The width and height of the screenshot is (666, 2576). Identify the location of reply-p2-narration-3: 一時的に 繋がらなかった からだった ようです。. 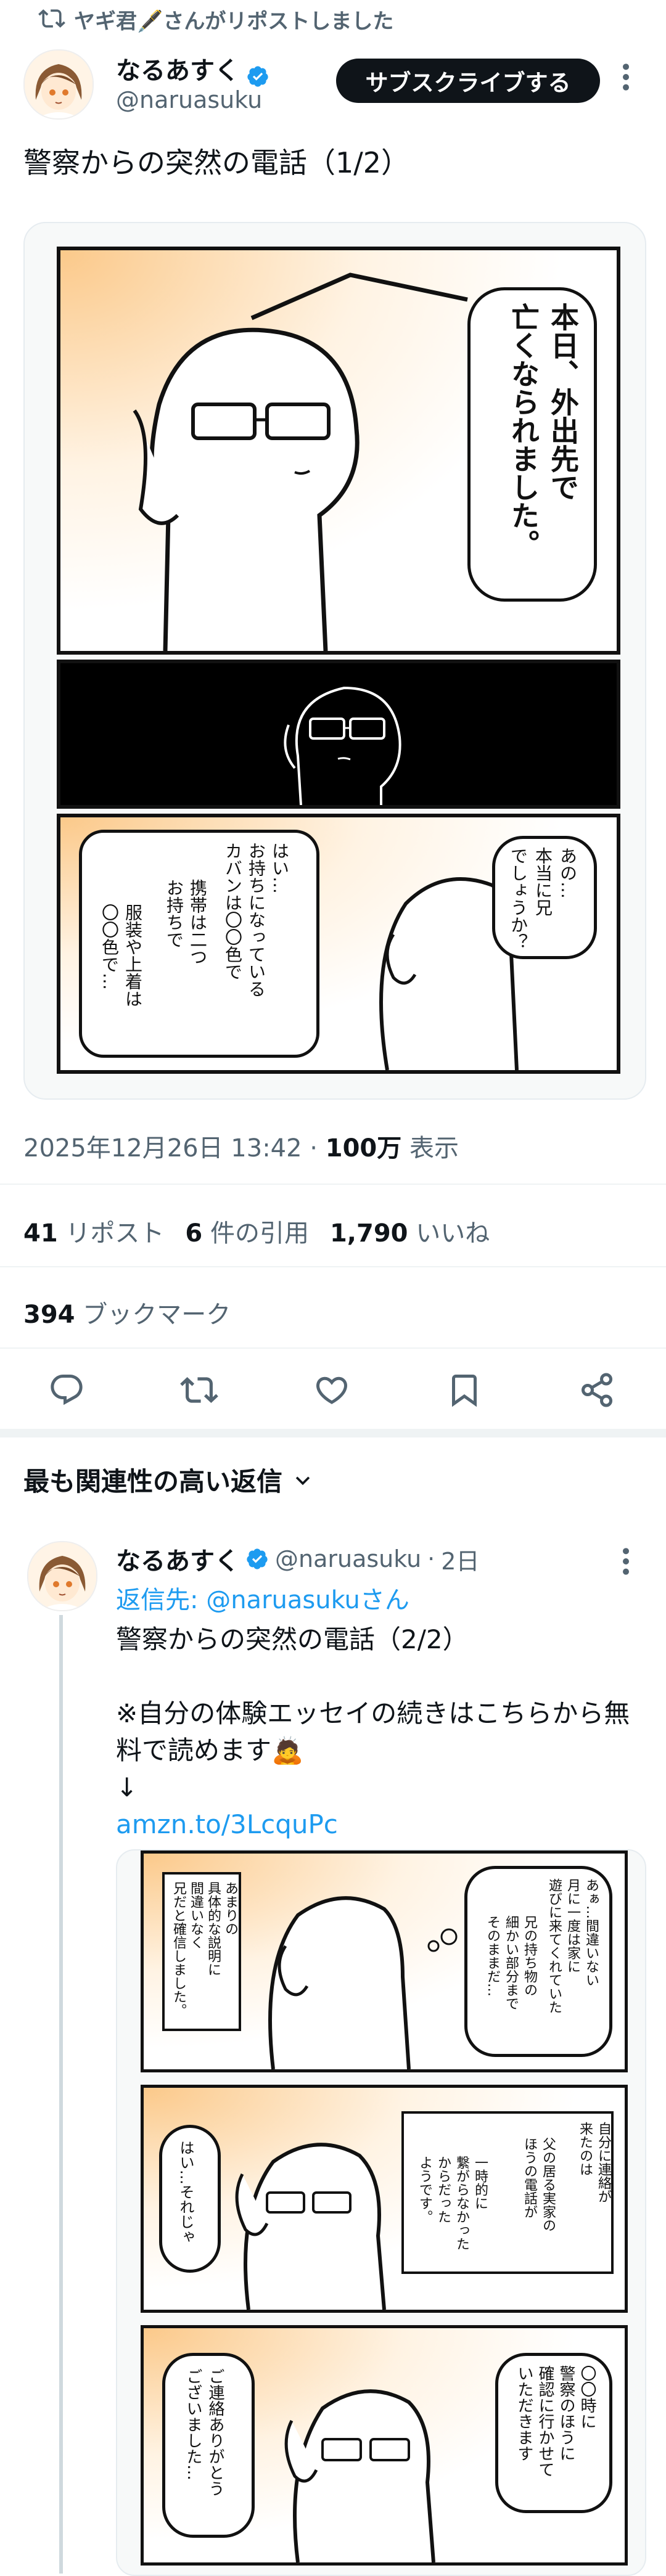
(453, 2203).